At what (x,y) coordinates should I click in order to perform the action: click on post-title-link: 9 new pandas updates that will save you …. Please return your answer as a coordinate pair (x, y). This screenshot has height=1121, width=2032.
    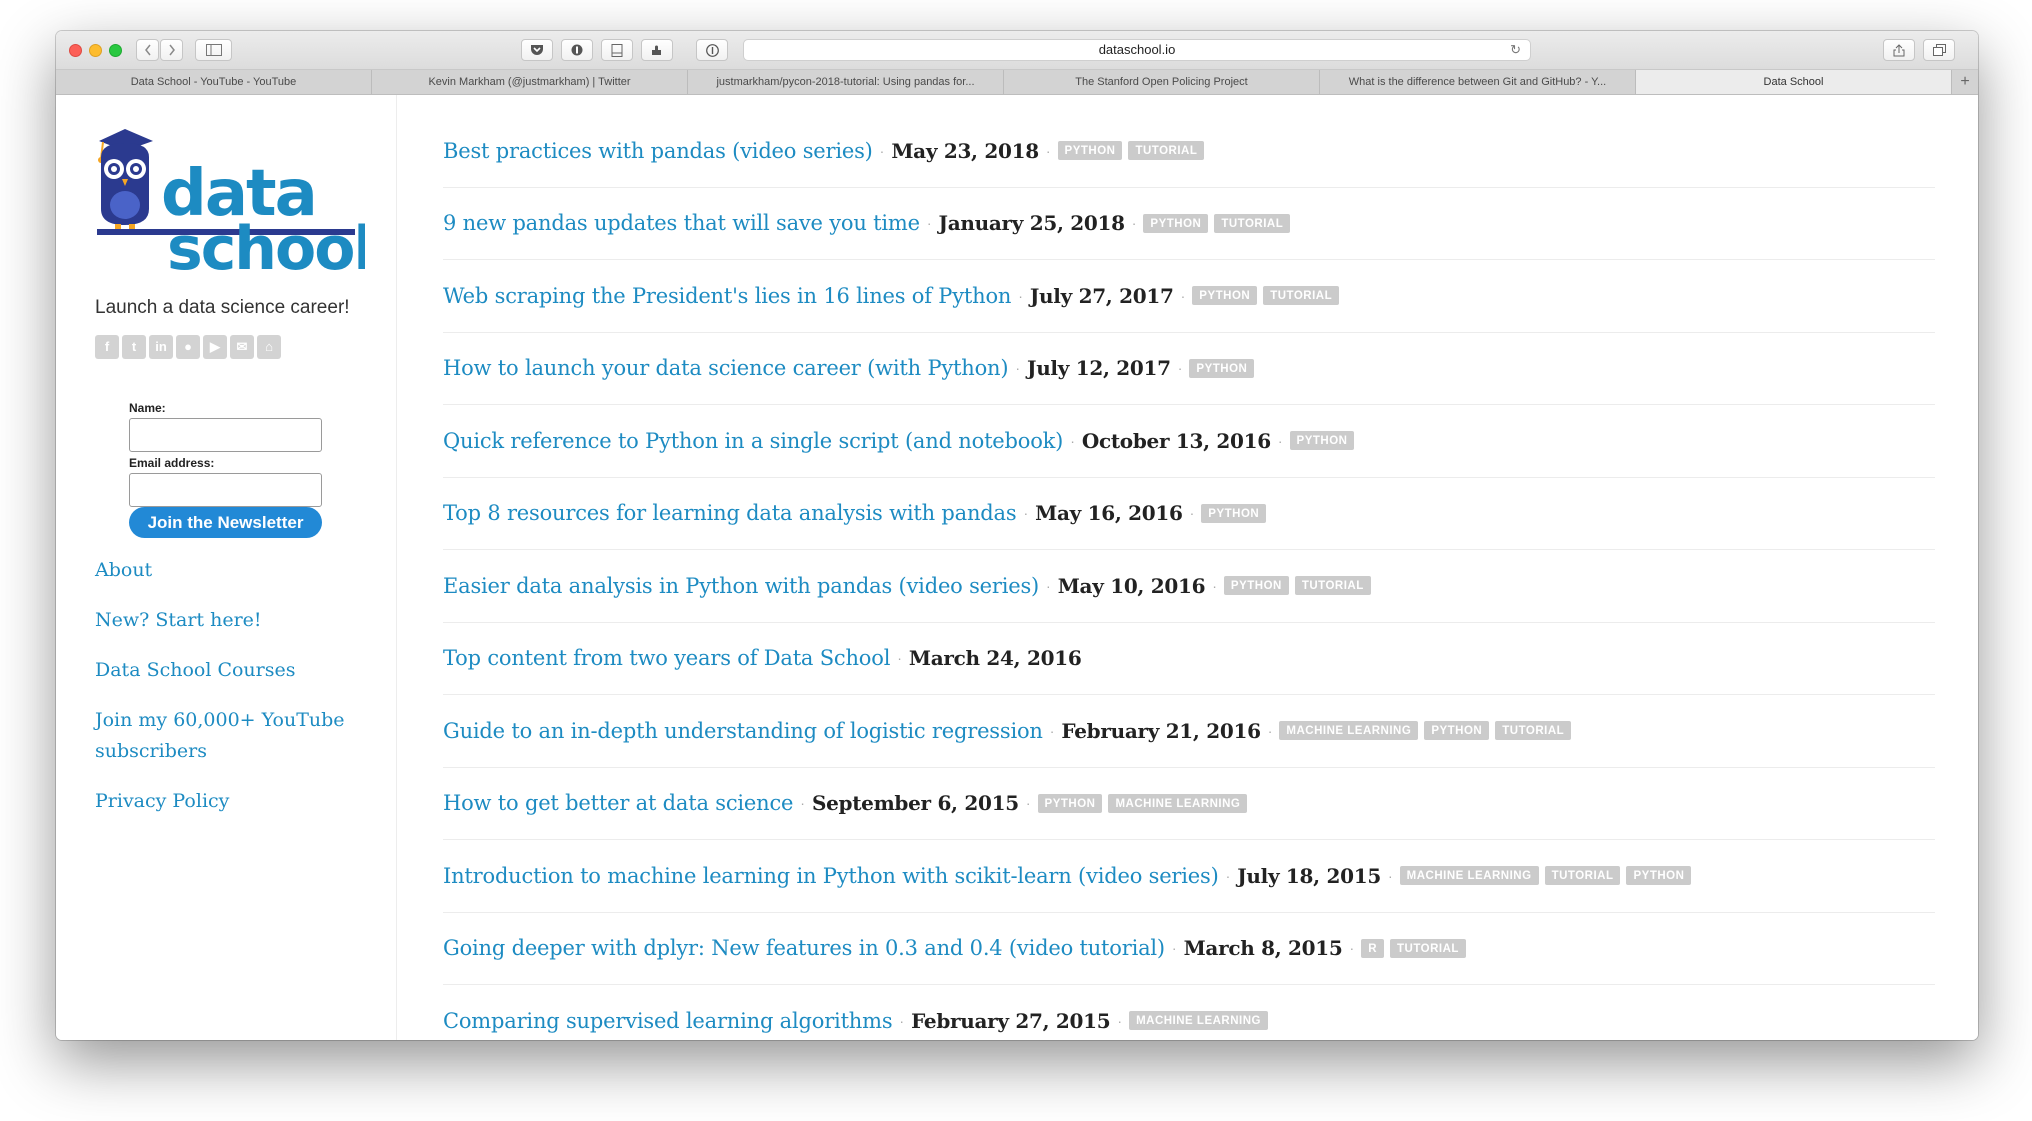
    Looking at the image, I should click on (681, 223).